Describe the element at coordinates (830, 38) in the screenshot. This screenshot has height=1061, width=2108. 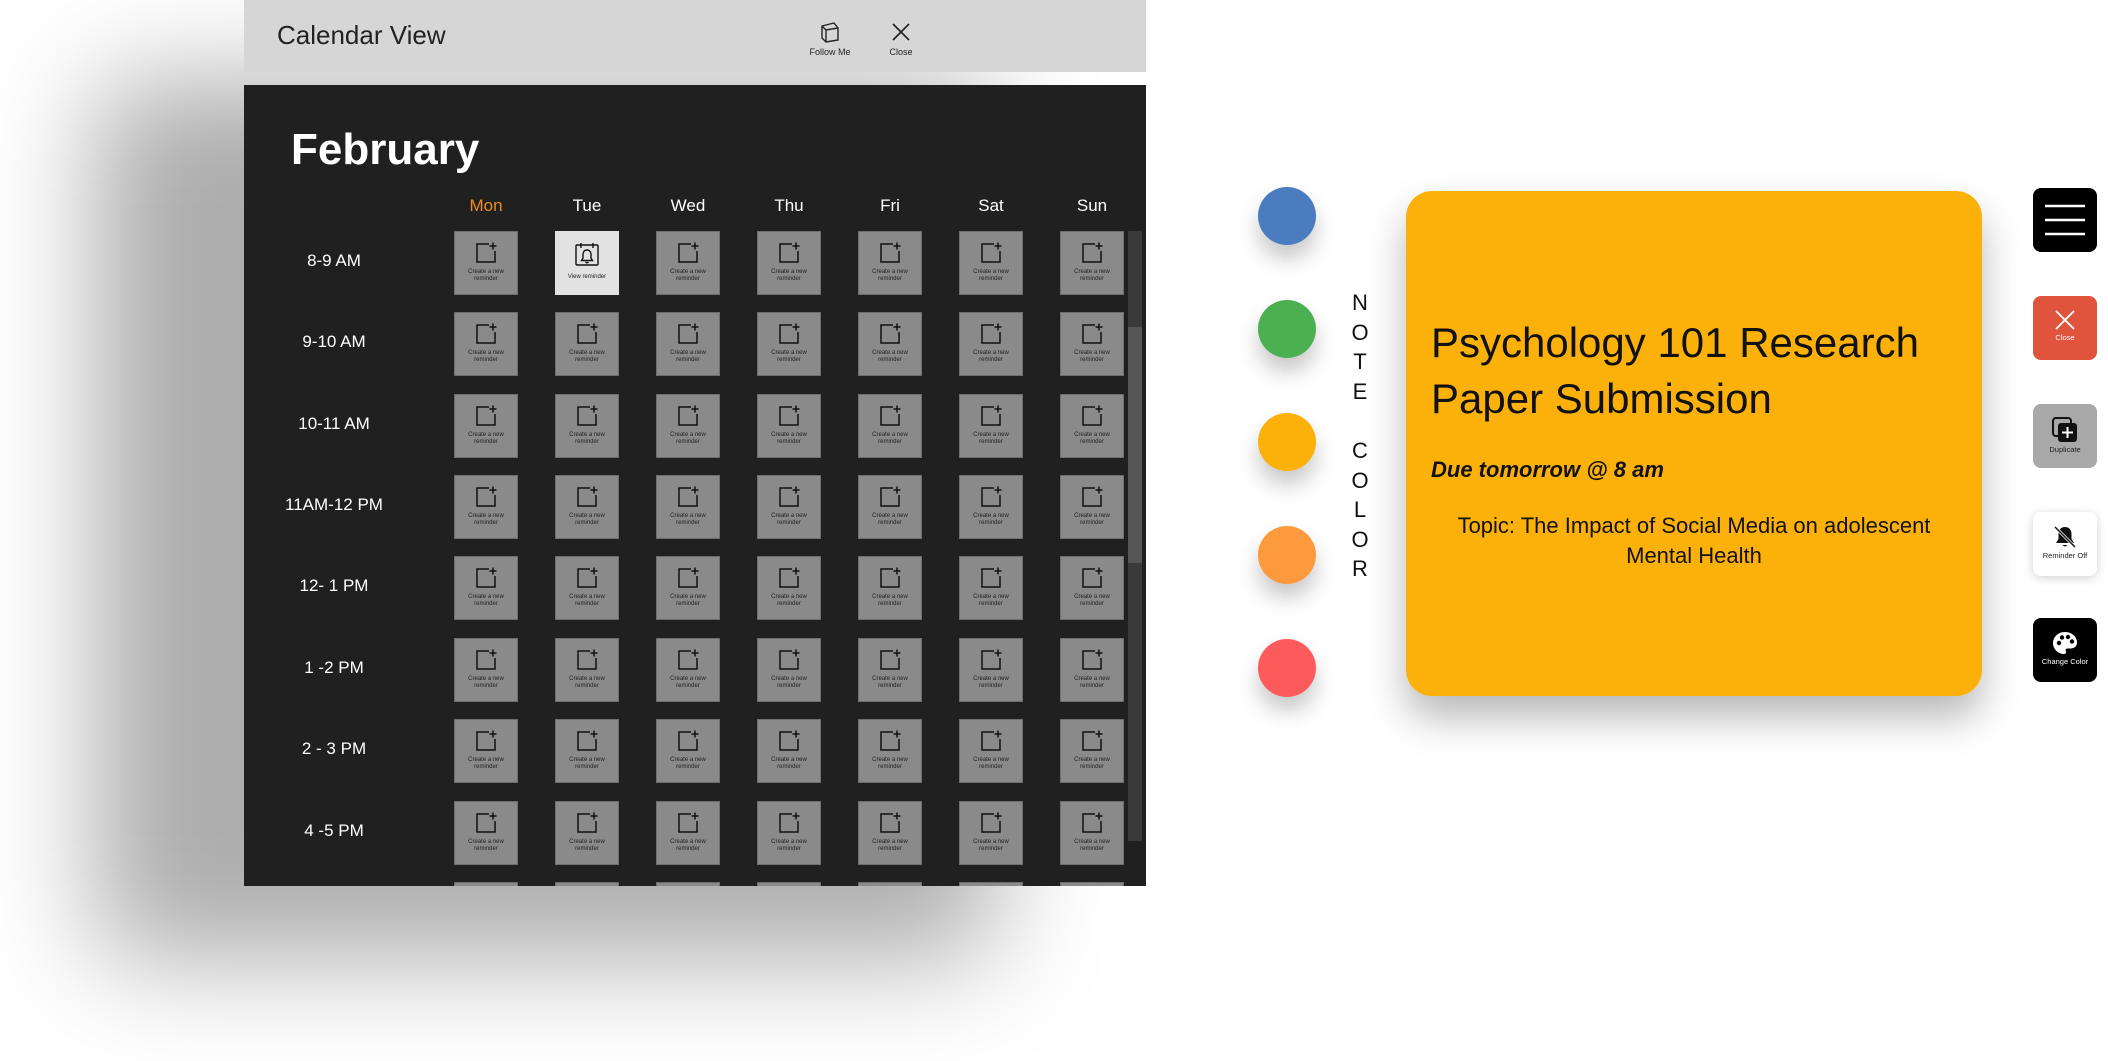
I see `follow-me-button: Follow Me` at that location.